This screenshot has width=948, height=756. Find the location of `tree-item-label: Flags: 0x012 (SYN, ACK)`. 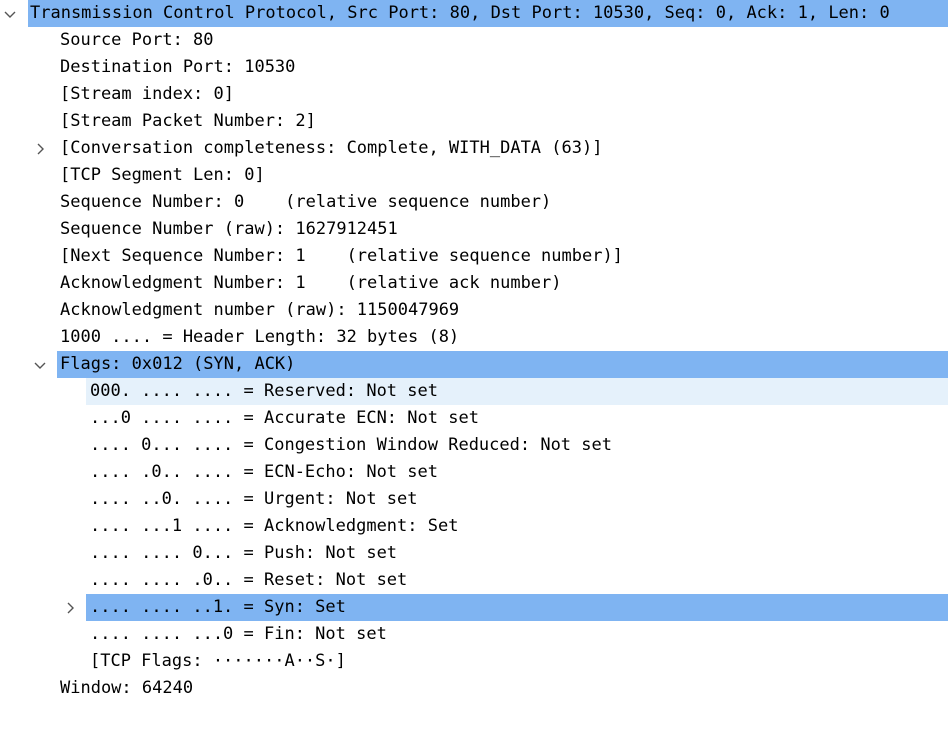

tree-item-label: Flags: 0x012 (SYN, ACK) is located at coordinates (178, 364).